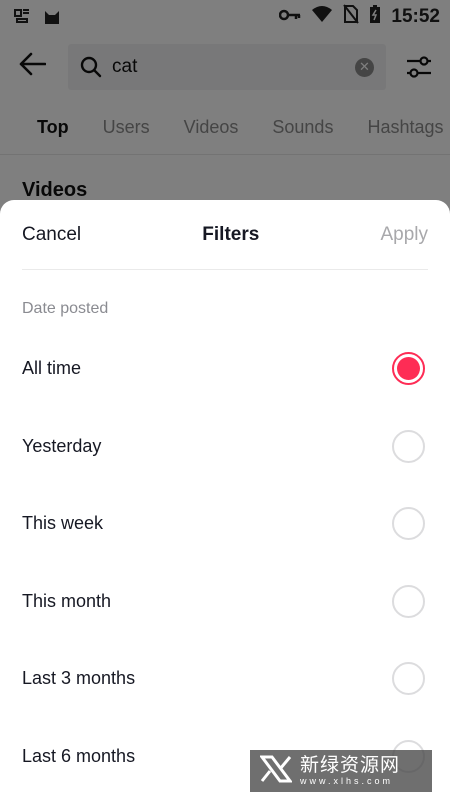 This screenshot has width=450, height=800. What do you see at coordinates (65, 308) in the screenshot?
I see `date-posted-label: Date posted` at bounding box center [65, 308].